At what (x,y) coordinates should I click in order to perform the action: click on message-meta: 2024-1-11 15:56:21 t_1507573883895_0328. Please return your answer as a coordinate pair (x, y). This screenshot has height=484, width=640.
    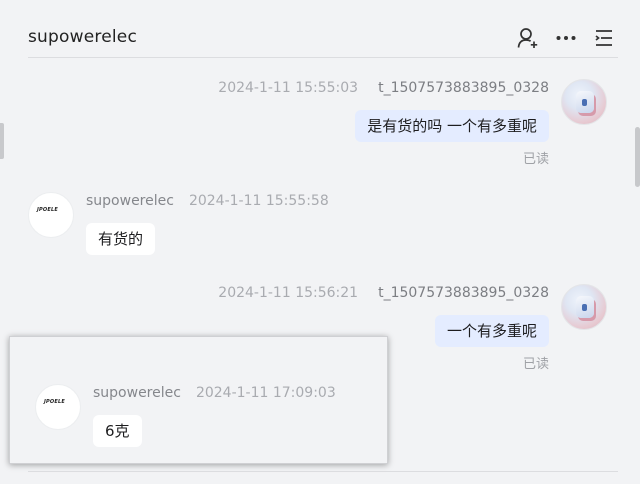
    Looking at the image, I should click on (383, 293).